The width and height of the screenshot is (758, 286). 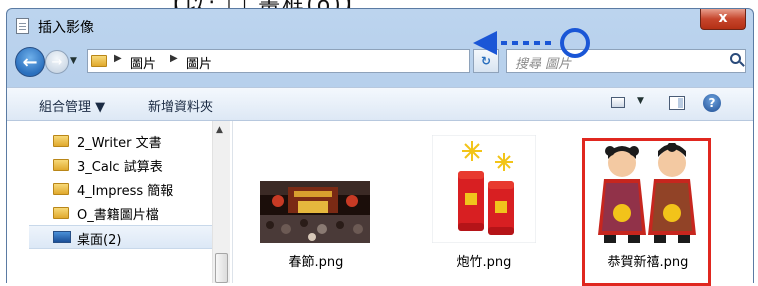 What do you see at coordinates (618, 102) in the screenshot?
I see `change-view-icon` at bounding box center [618, 102].